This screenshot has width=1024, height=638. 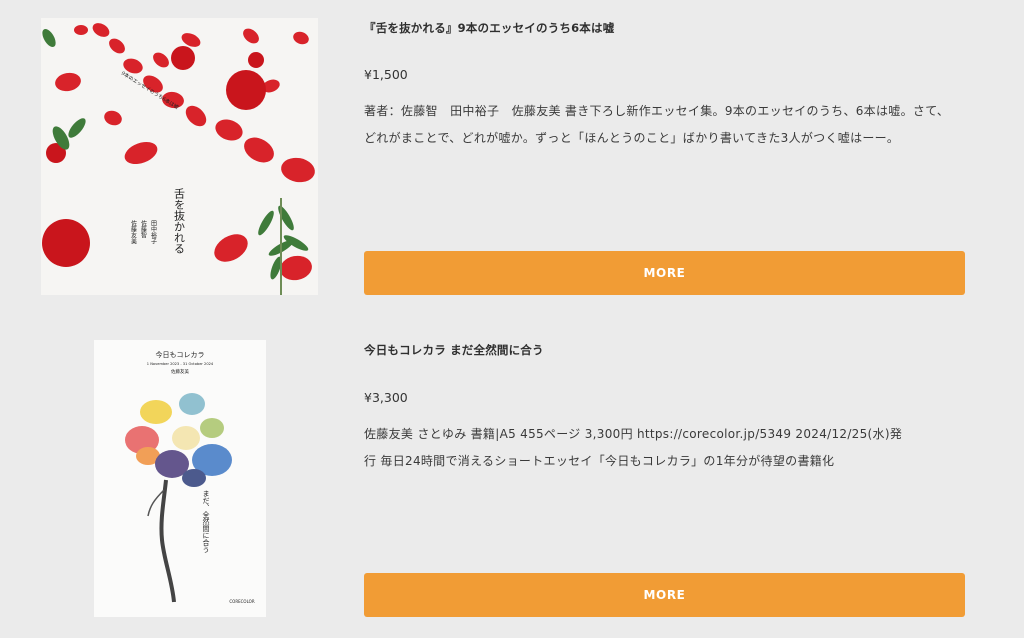 What do you see at coordinates (599, 461) in the screenshot?
I see `description-line: 行 毎日24時間で消えるショートエッセイ「今日もコレカラ」の1年分が待望の書籍化` at bounding box center [599, 461].